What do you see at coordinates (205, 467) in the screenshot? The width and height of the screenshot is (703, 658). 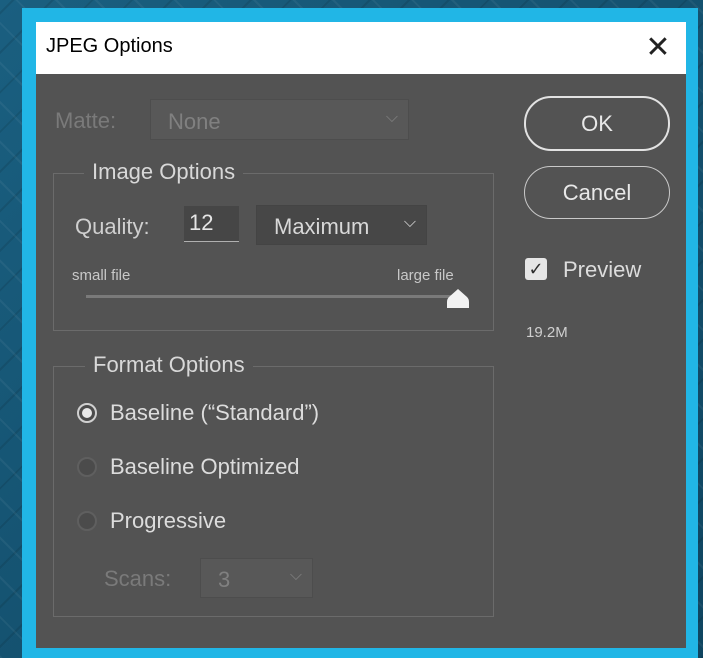 I see `baseline-optimized-label: Baseline Optimized` at bounding box center [205, 467].